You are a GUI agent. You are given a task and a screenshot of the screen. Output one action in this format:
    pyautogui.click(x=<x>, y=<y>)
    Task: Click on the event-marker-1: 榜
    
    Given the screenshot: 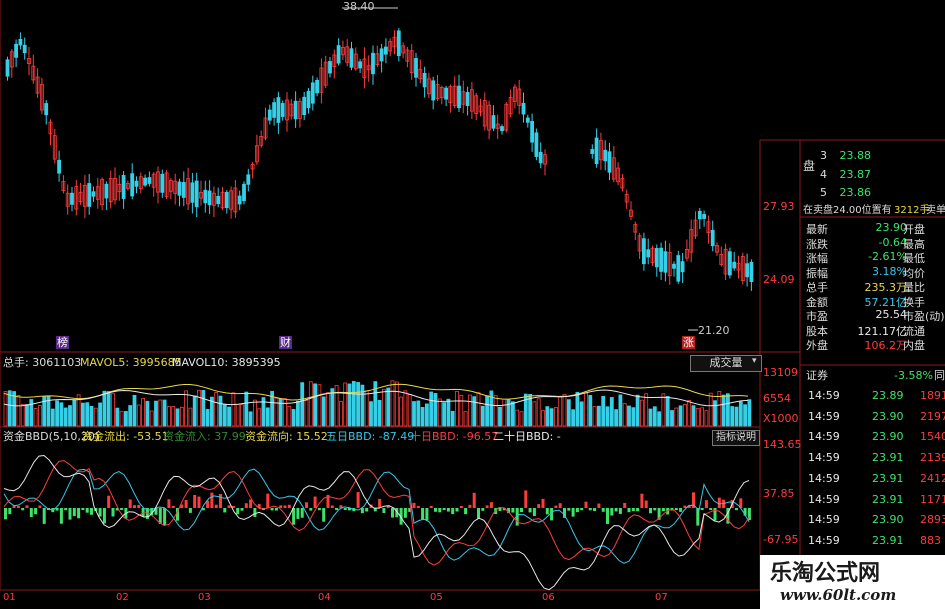 What is the action you would take?
    pyautogui.click(x=62, y=342)
    